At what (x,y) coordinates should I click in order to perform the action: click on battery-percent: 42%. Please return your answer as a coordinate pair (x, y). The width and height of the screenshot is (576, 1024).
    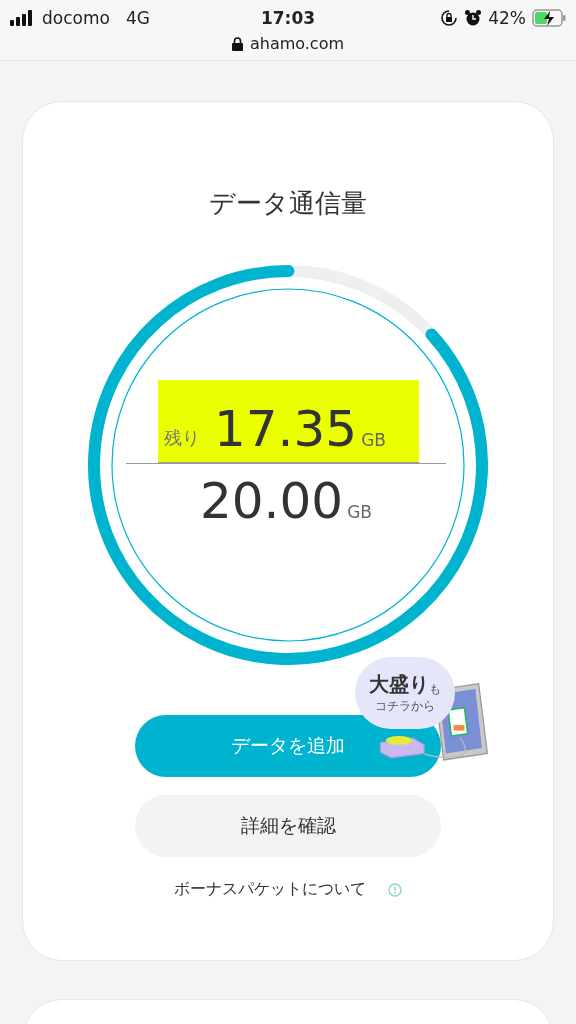
    Looking at the image, I should click on (507, 18).